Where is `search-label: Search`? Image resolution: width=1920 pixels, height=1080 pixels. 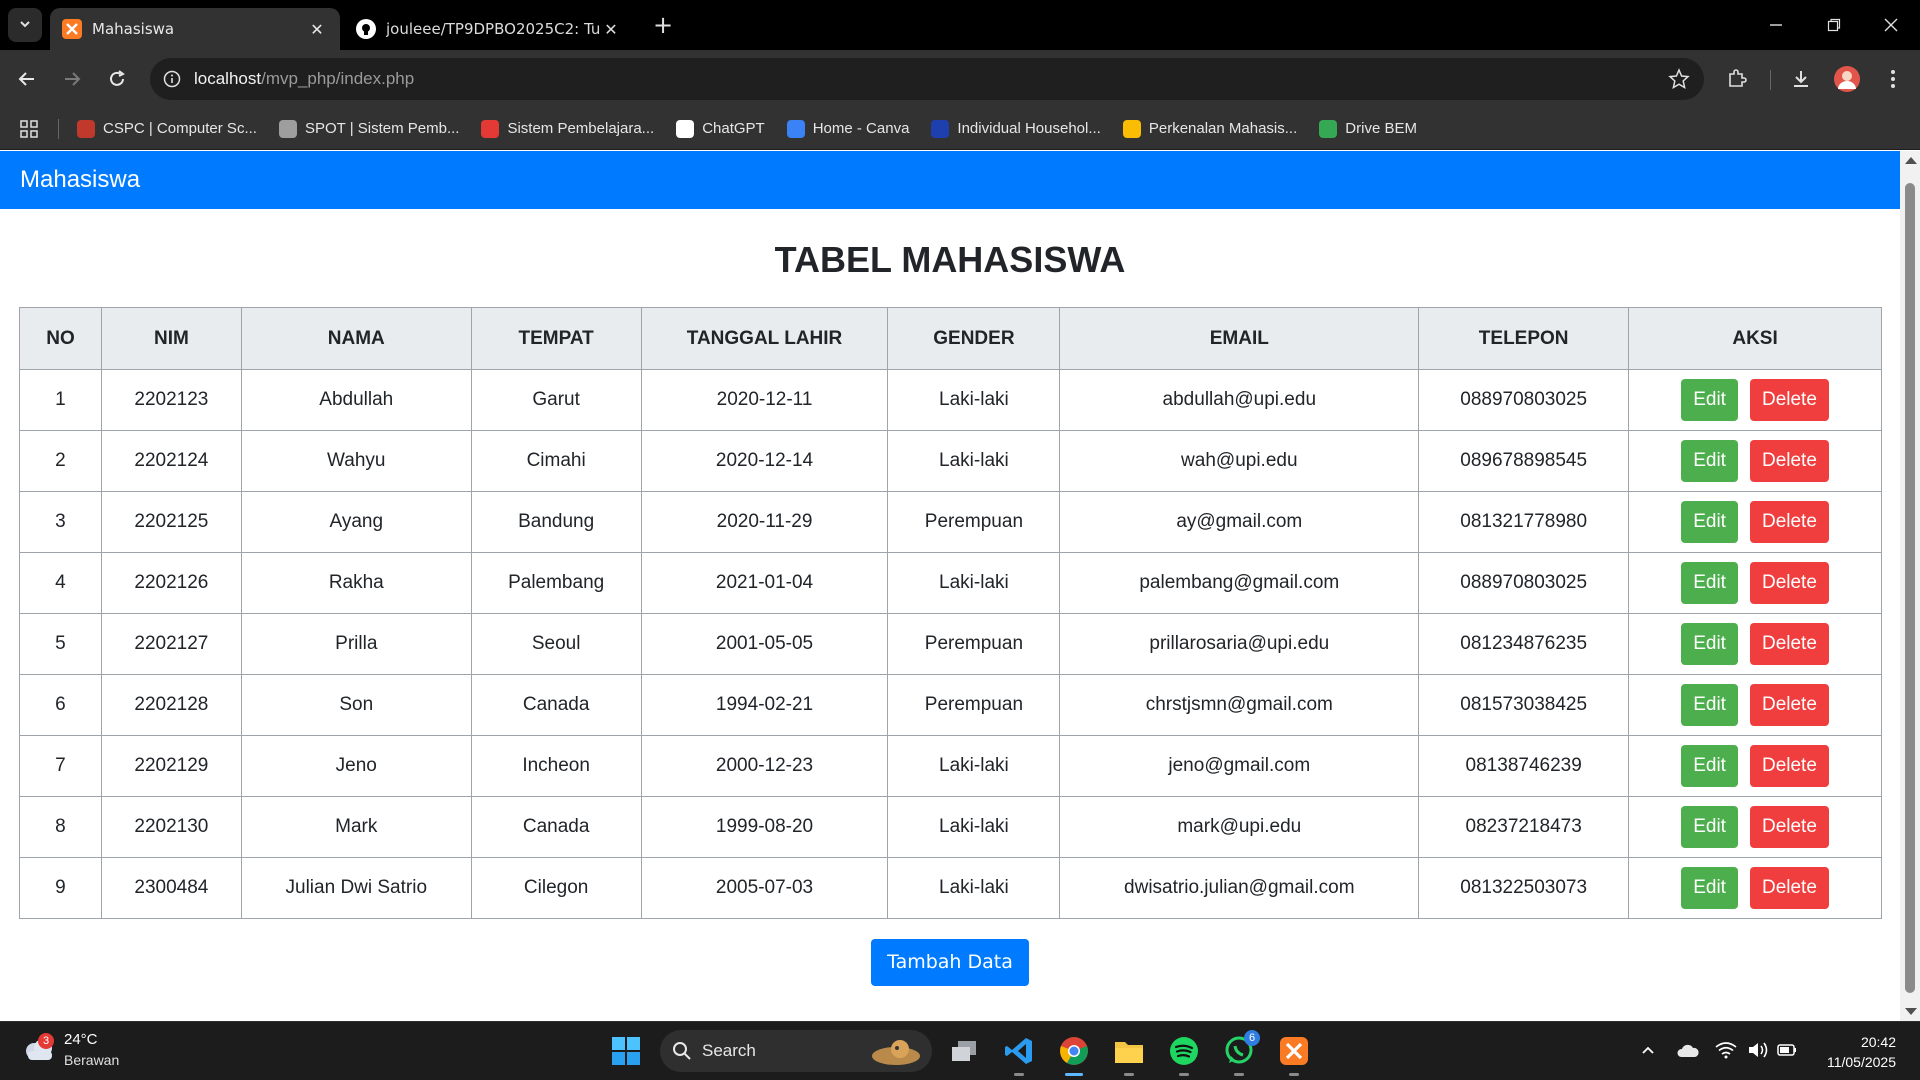
search-label: Search is located at coordinates (729, 1050).